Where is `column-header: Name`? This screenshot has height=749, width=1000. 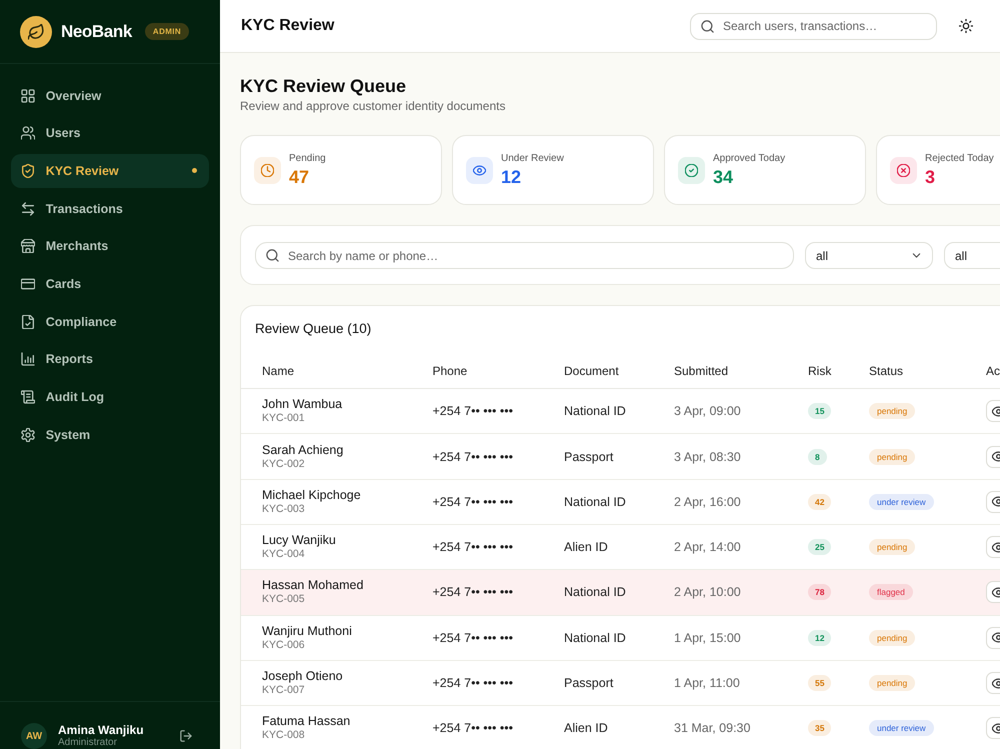 column-header: Name is located at coordinates (333, 371).